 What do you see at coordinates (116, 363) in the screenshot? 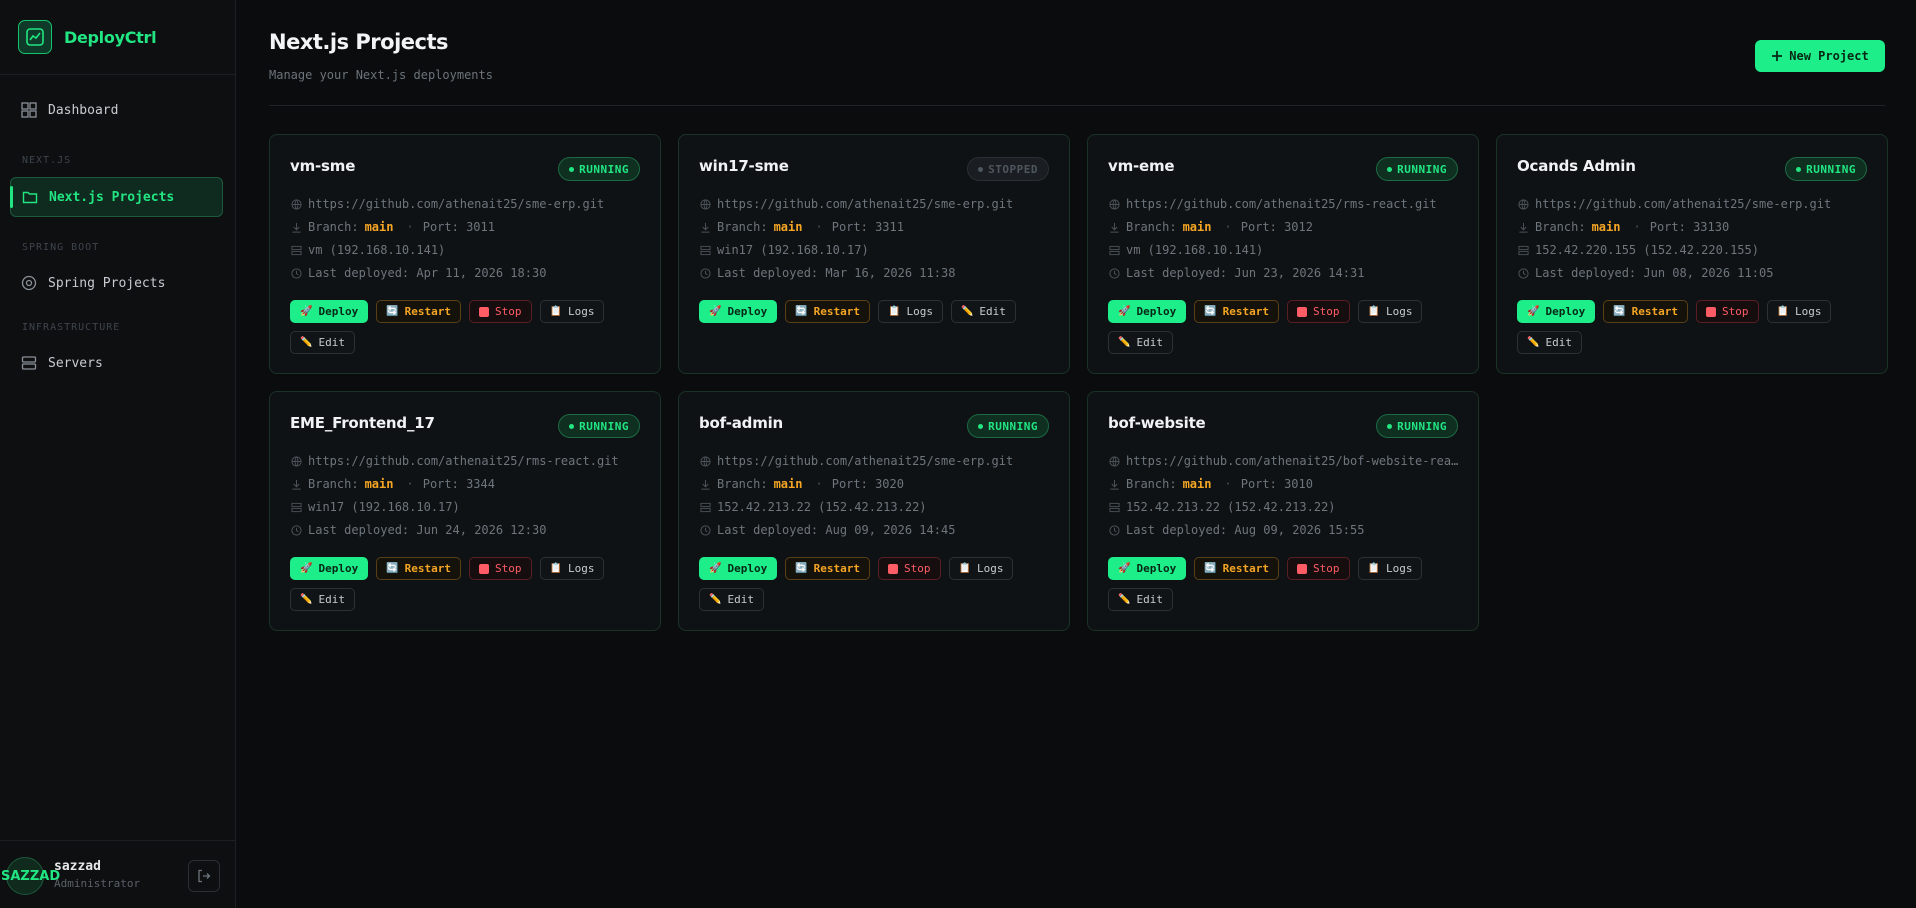
I see `sidebar-item-servers: Servers` at bounding box center [116, 363].